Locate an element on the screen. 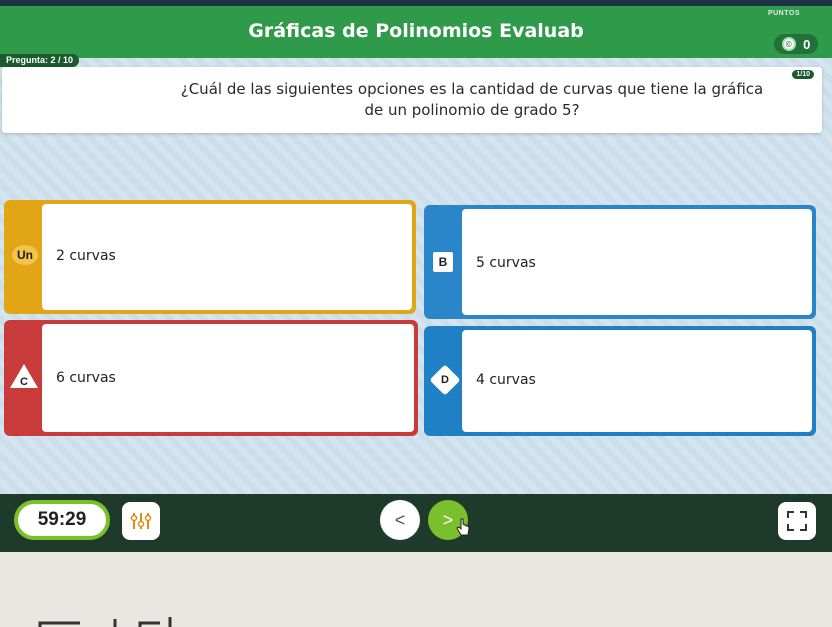 The image size is (832, 627). answer-d-label: 4 curvas is located at coordinates (506, 380).